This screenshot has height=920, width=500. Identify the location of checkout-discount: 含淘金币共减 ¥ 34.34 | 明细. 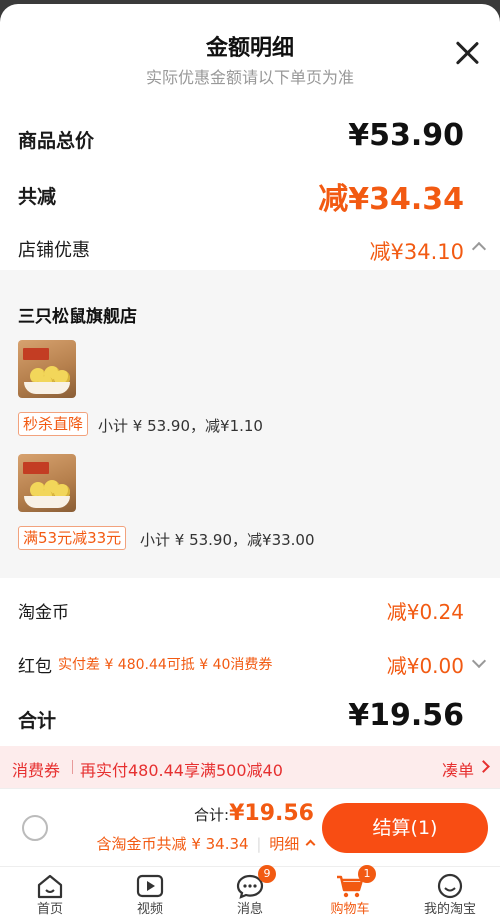
(206, 843).